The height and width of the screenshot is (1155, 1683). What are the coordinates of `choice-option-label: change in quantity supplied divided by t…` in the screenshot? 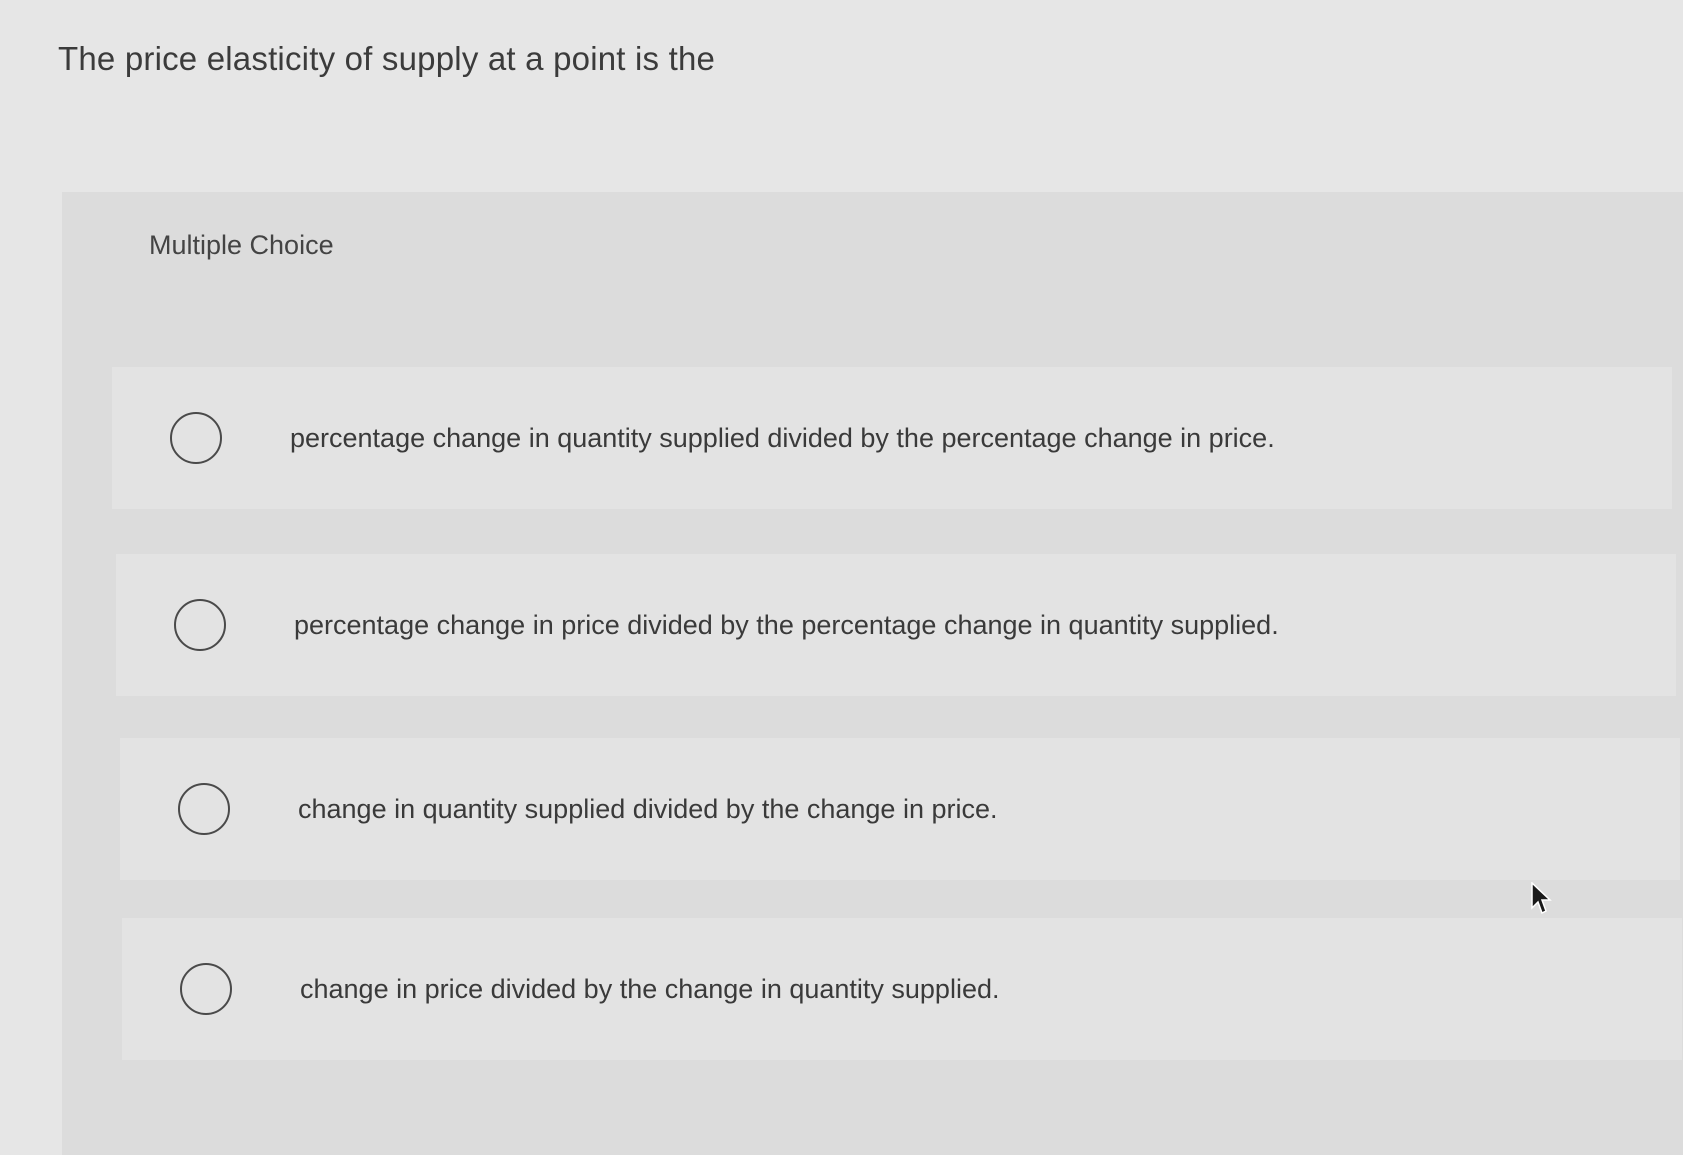 It's located at (648, 808).